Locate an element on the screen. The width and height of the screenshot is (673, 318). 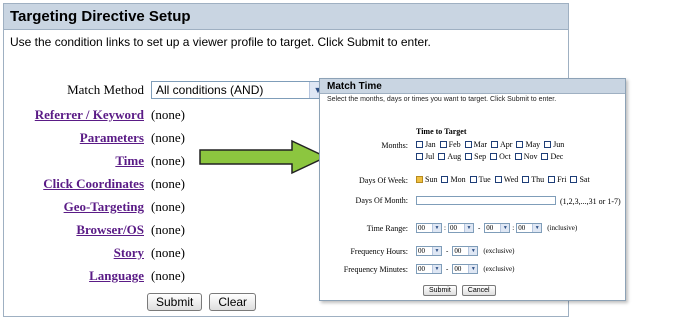
browser-os-link: Browser/OS is located at coordinates (74, 230).